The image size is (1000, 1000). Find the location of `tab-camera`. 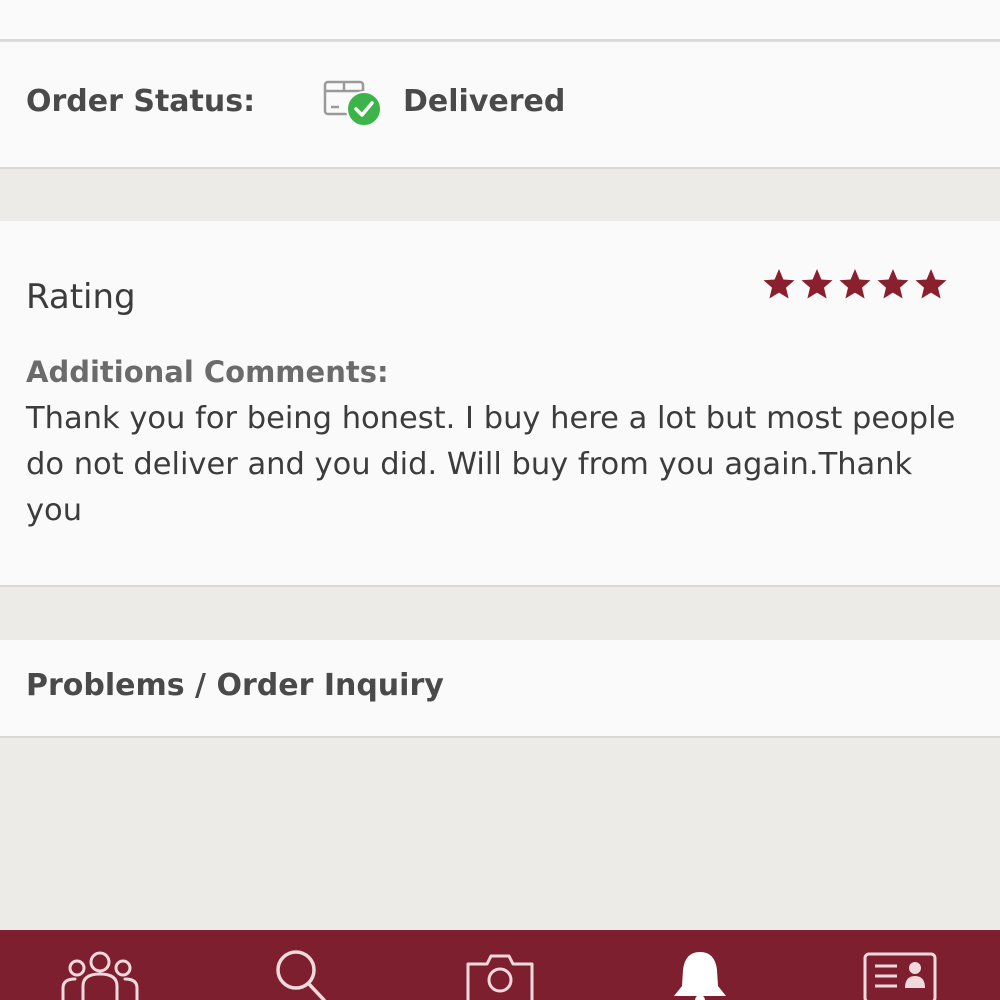

tab-camera is located at coordinates (500, 974).